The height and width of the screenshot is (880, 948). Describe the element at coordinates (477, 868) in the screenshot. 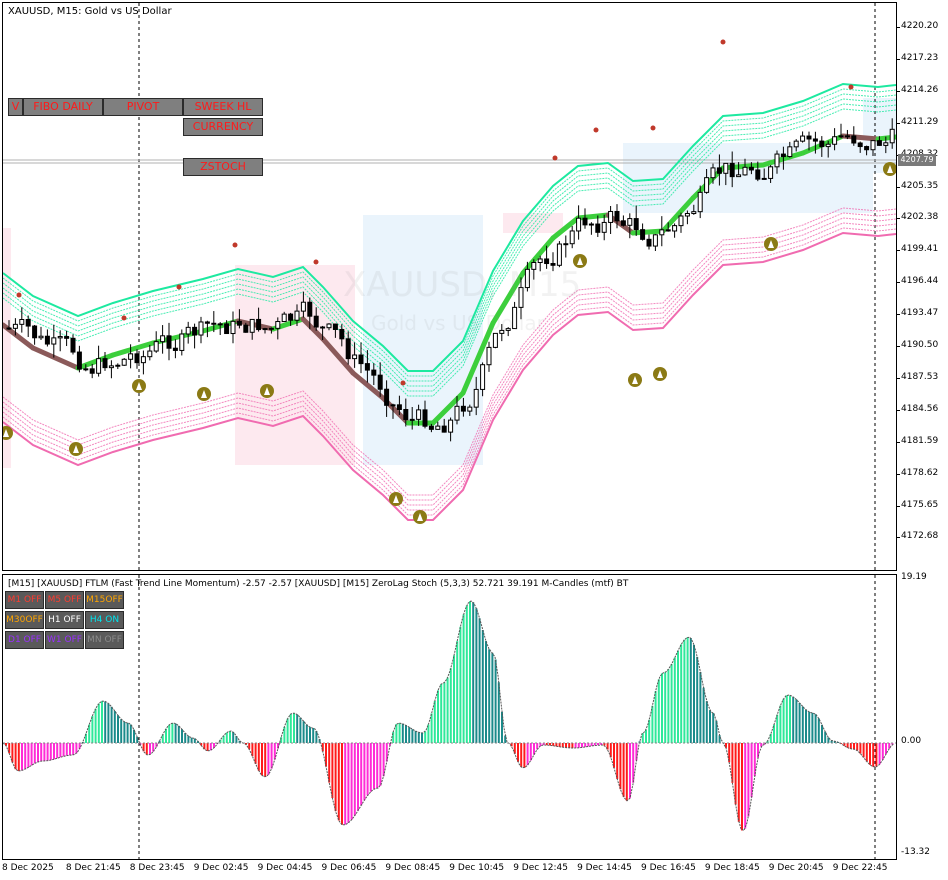

I see `time-label: 9 Dec 10:45` at that location.